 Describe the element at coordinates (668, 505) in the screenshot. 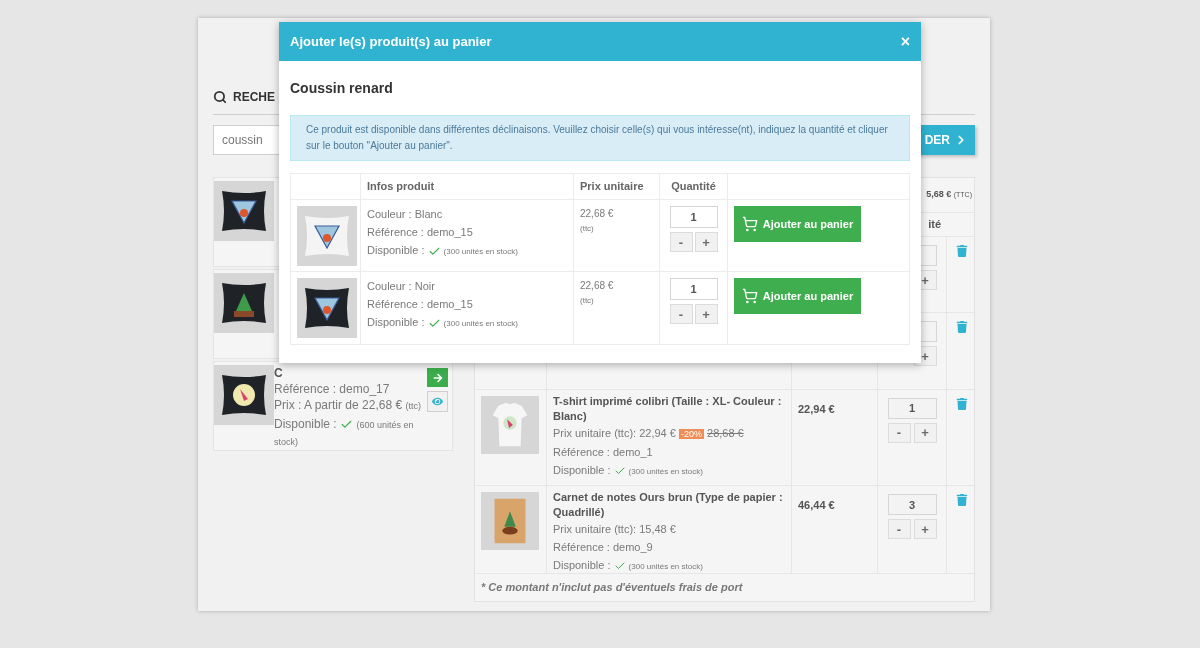

I see `cart-item-title: Carnet de notes Ours brun (Type de papier : Quadrillé)` at that location.